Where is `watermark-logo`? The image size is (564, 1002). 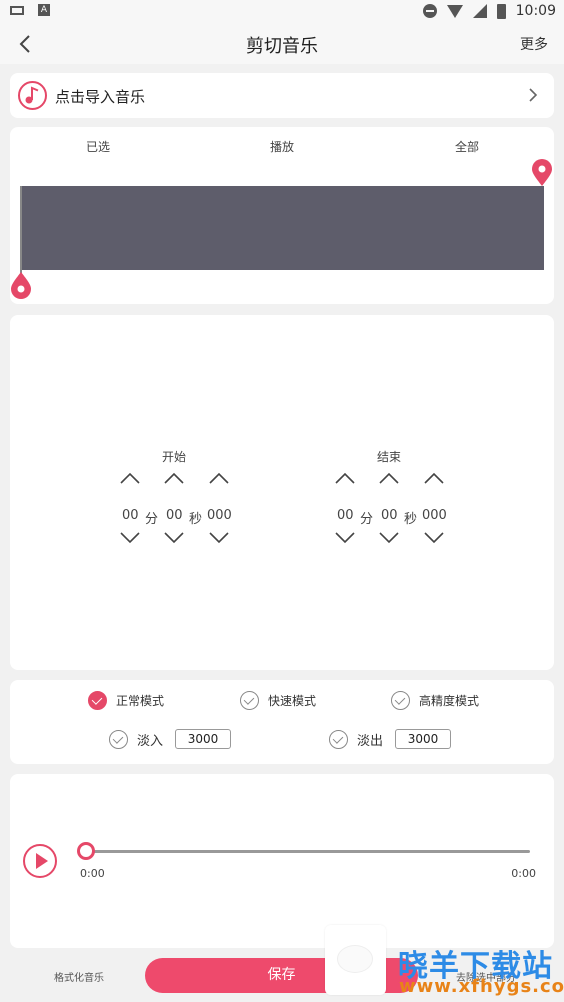 watermark-logo is located at coordinates (355, 960).